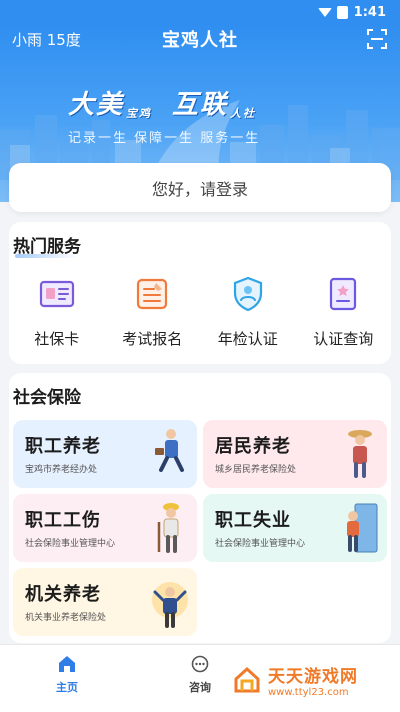 The image size is (400, 712). What do you see at coordinates (170, 605) in the screenshot?
I see `celebrating-worker-icon` at bounding box center [170, 605].